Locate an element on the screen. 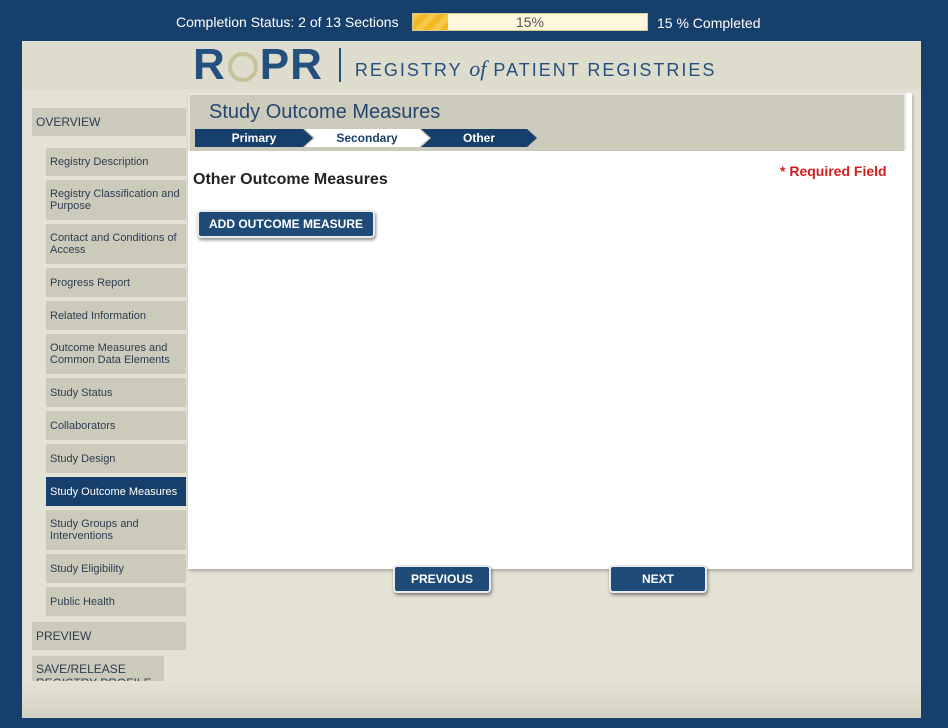 This screenshot has height=728, width=948. sidebar-item-study-design: Study Design is located at coordinates (116, 458).